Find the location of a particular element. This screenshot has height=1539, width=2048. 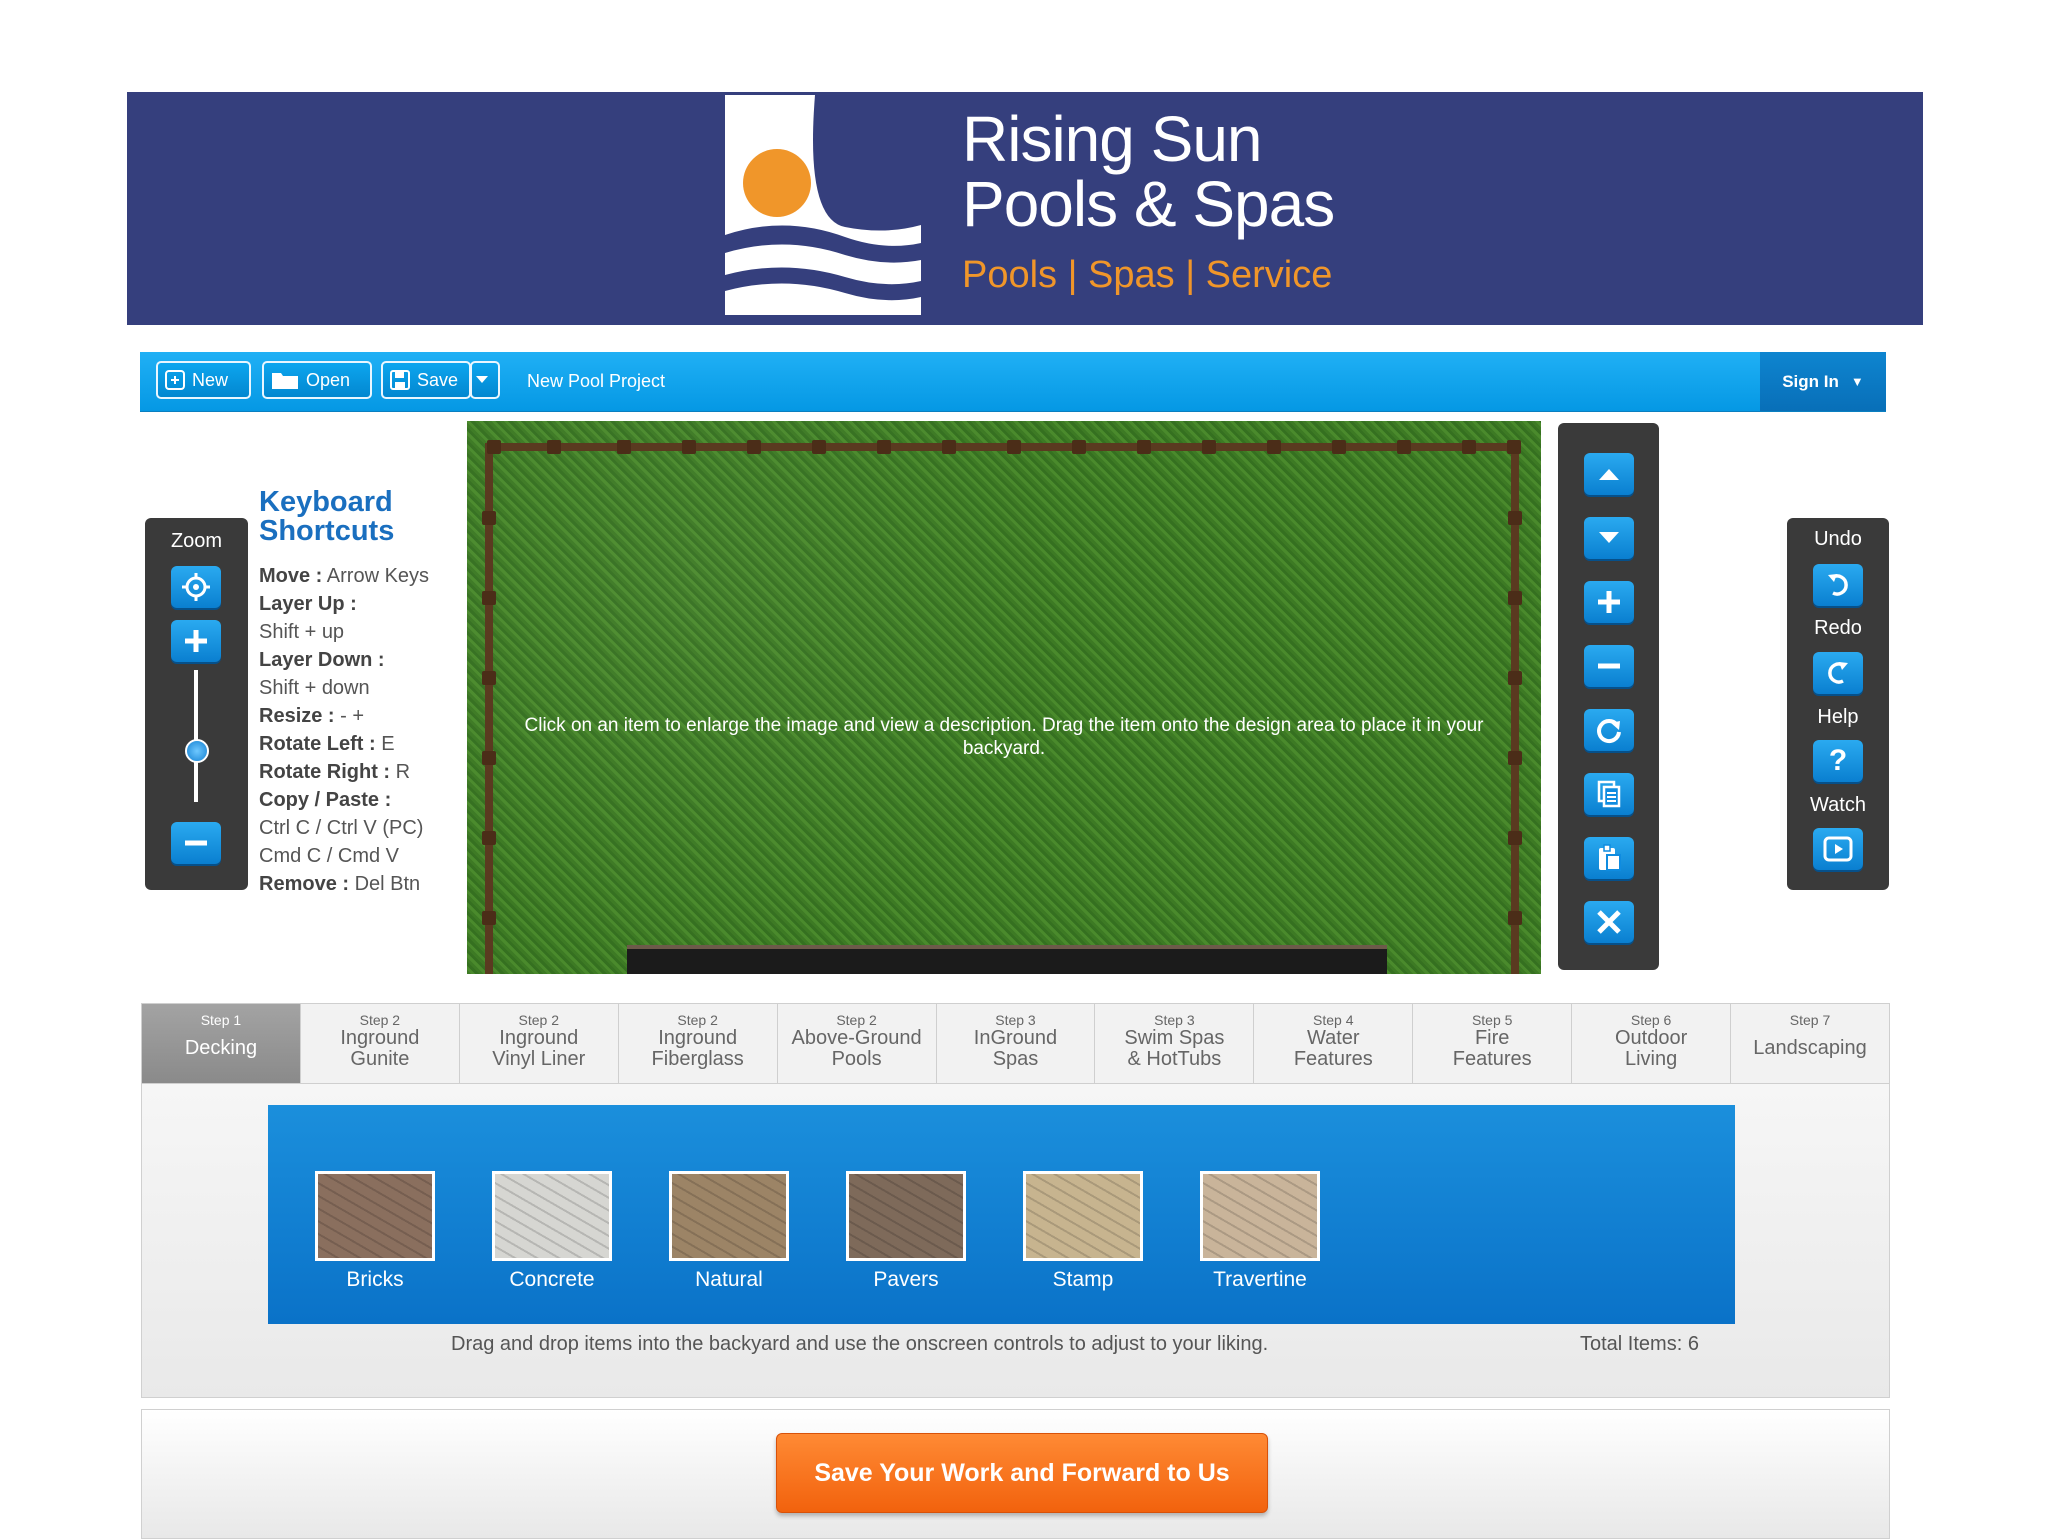

help-button: ? is located at coordinates (1838, 761).